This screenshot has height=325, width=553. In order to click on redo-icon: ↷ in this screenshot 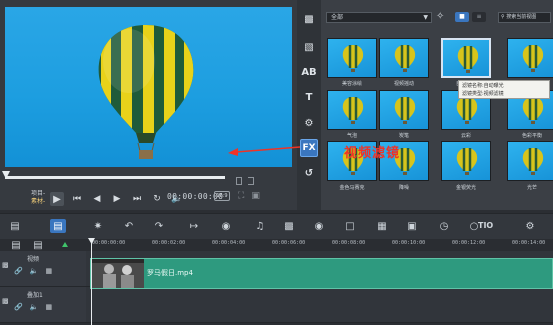, I will do `click(159, 226)`.